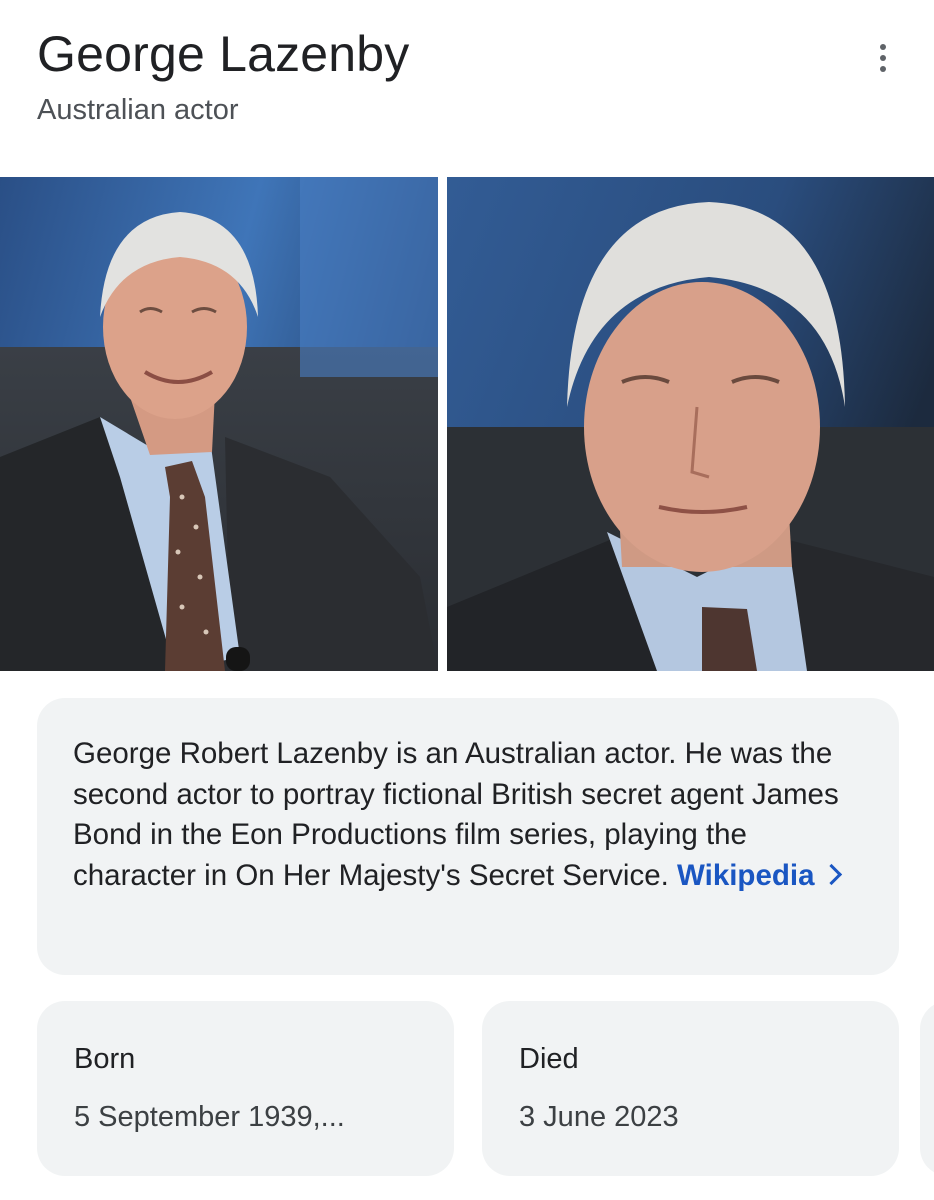 Image resolution: width=934 pixels, height=1200 pixels. What do you see at coordinates (599, 1117) in the screenshot?
I see `fact-value: 3 June 2023` at bounding box center [599, 1117].